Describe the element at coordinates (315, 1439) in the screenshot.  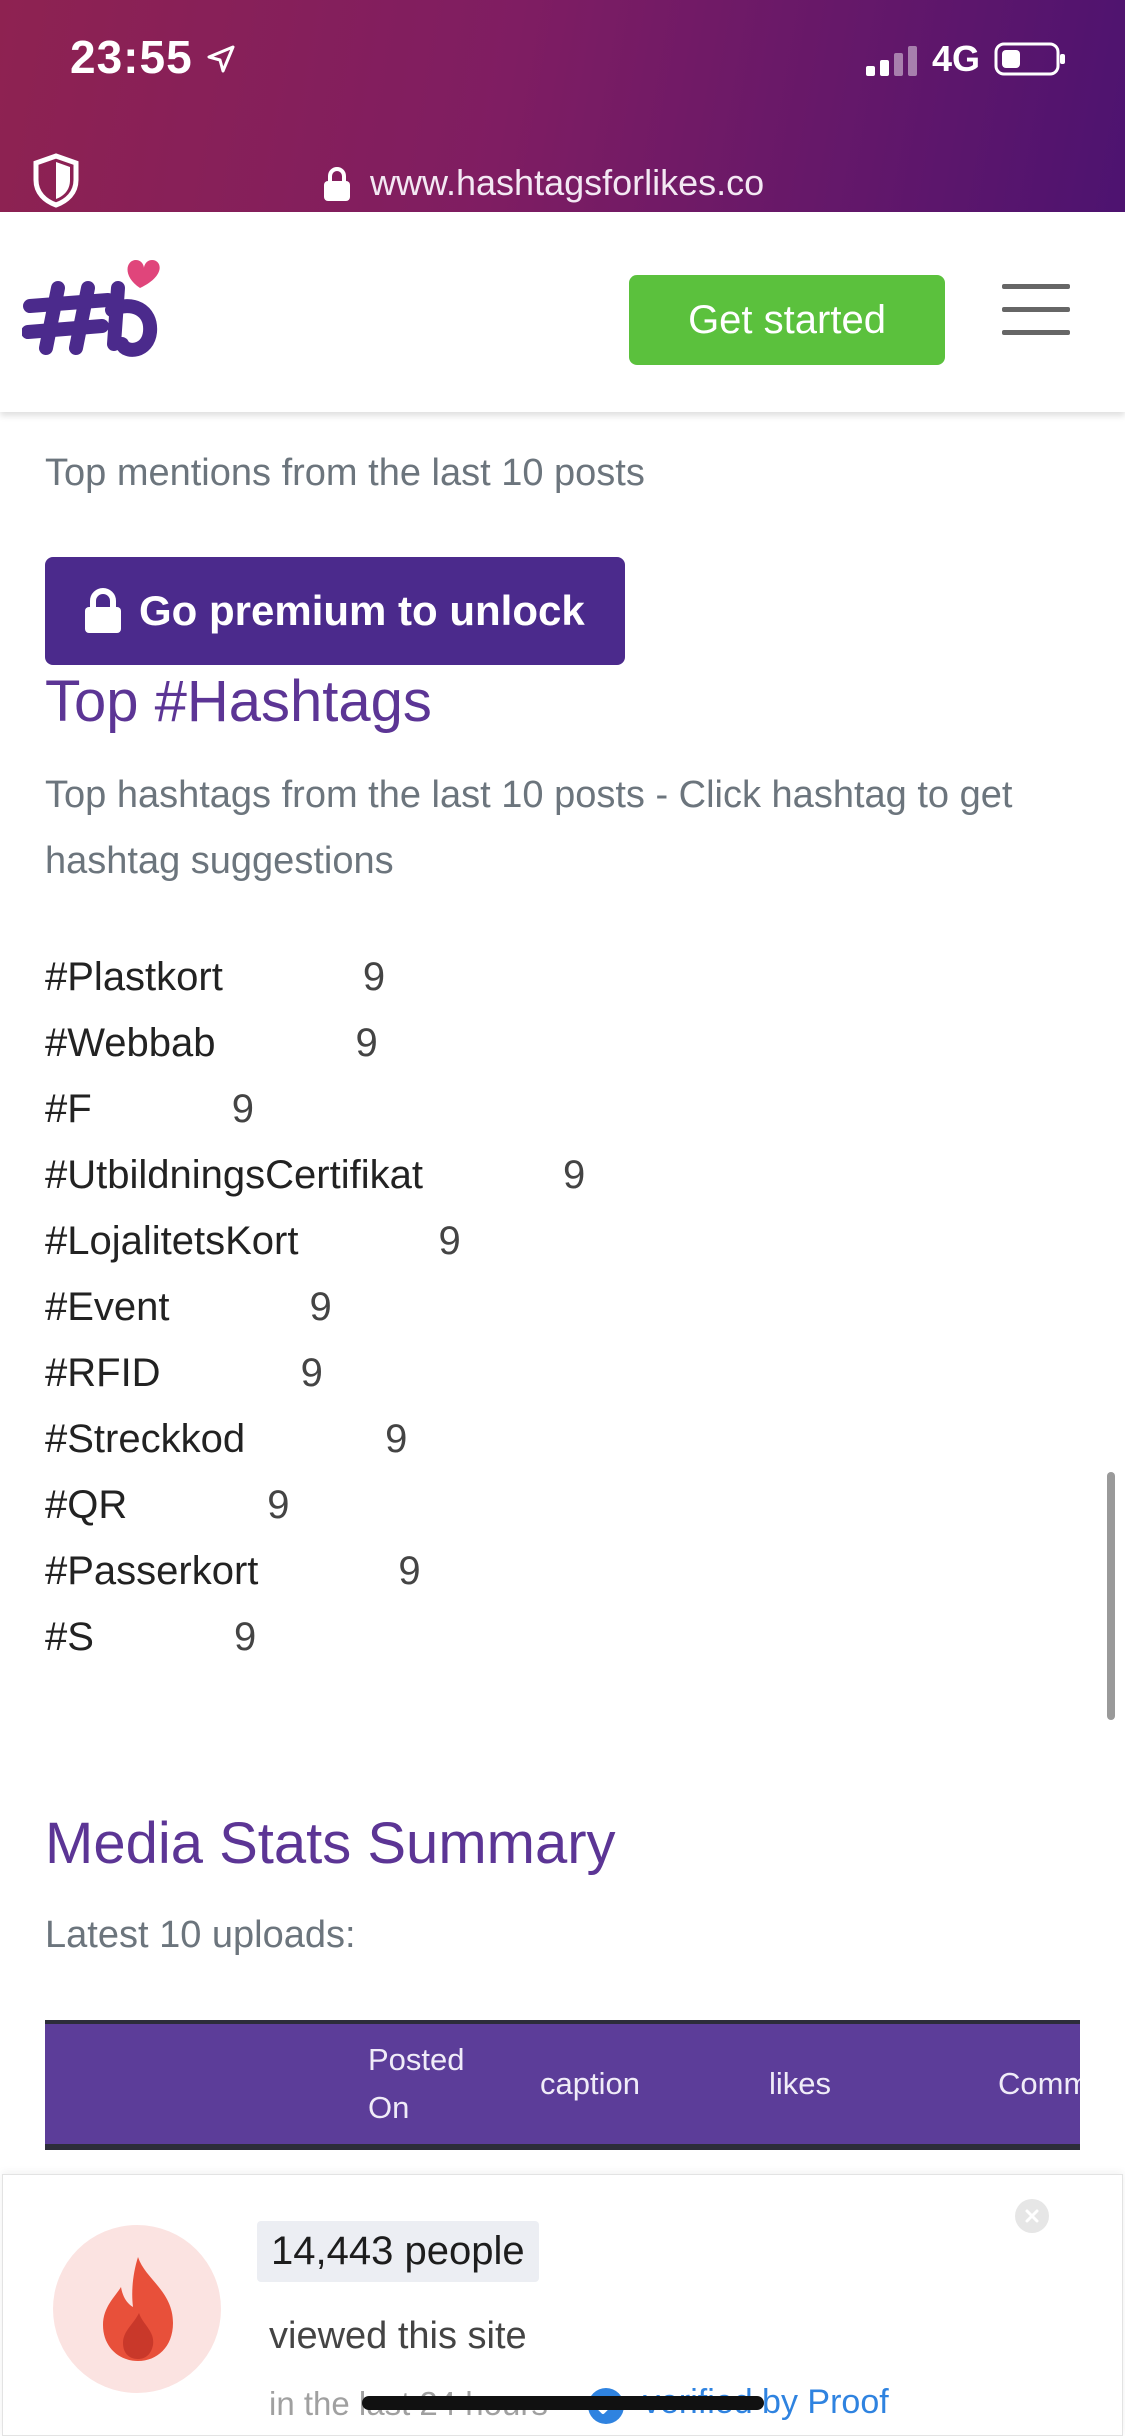
I see `hashtag-row: #Streckkod 9` at that location.